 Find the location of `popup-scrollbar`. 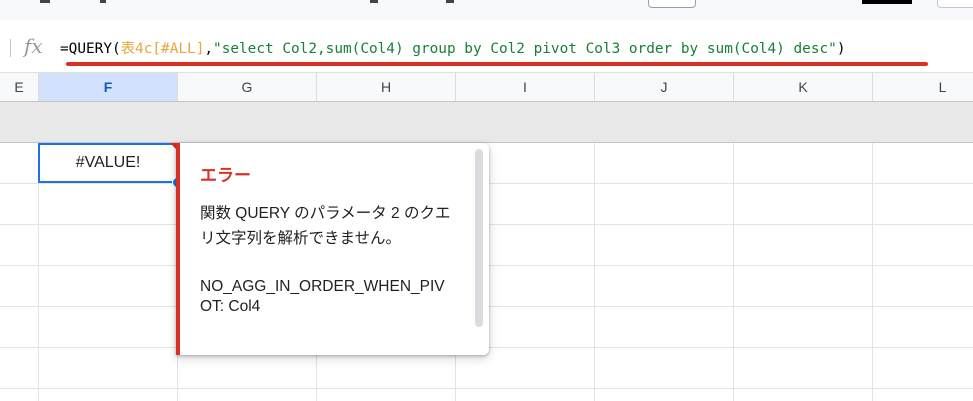

popup-scrollbar is located at coordinates (479, 249).